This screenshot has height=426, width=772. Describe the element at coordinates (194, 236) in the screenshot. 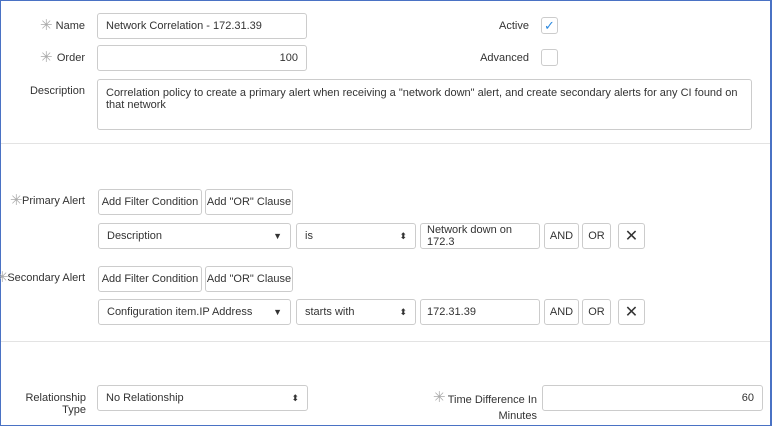

I see `primary-field-select: Description ▼` at that location.